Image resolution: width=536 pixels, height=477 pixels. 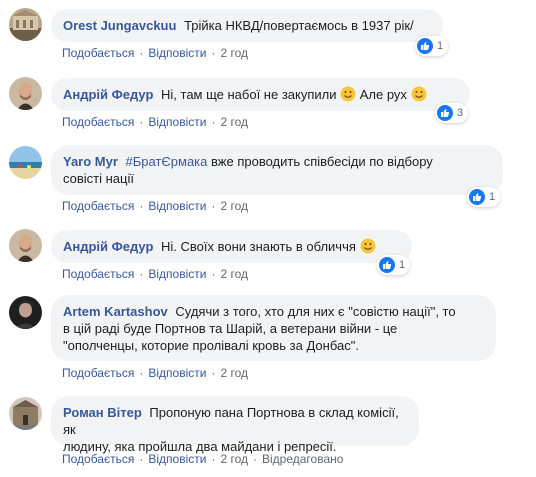 What do you see at coordinates (98, 178) in the screenshot?
I see `comment-text: совісті нації` at bounding box center [98, 178].